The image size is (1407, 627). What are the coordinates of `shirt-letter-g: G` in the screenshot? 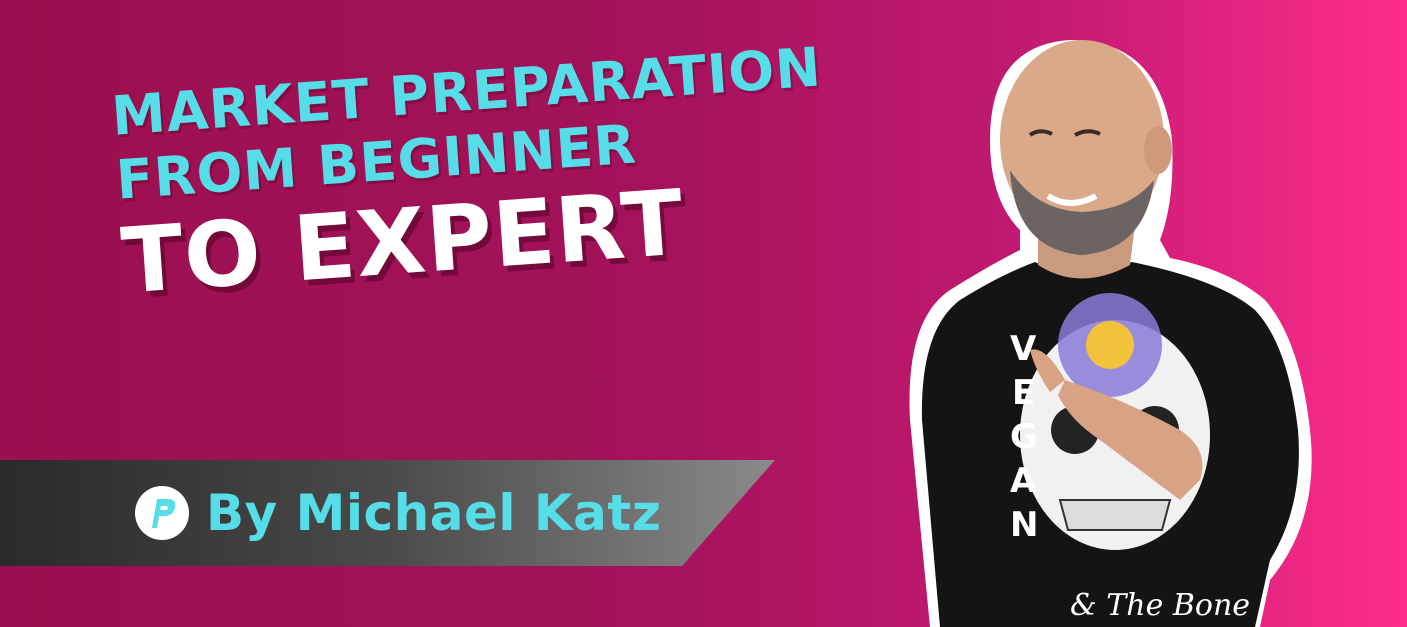 It's located at (1024, 437).